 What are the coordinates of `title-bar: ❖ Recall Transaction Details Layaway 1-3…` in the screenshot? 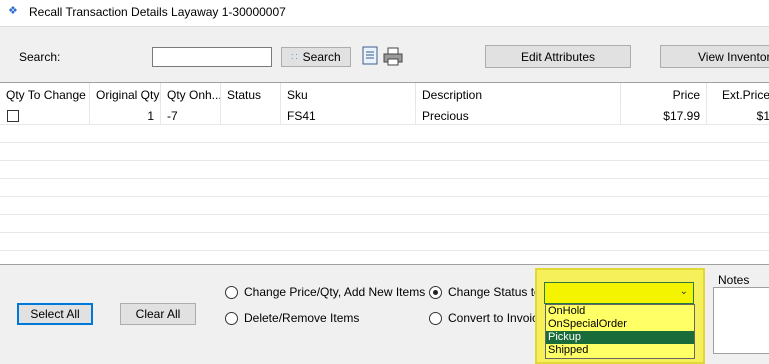 It's located at (384, 13).